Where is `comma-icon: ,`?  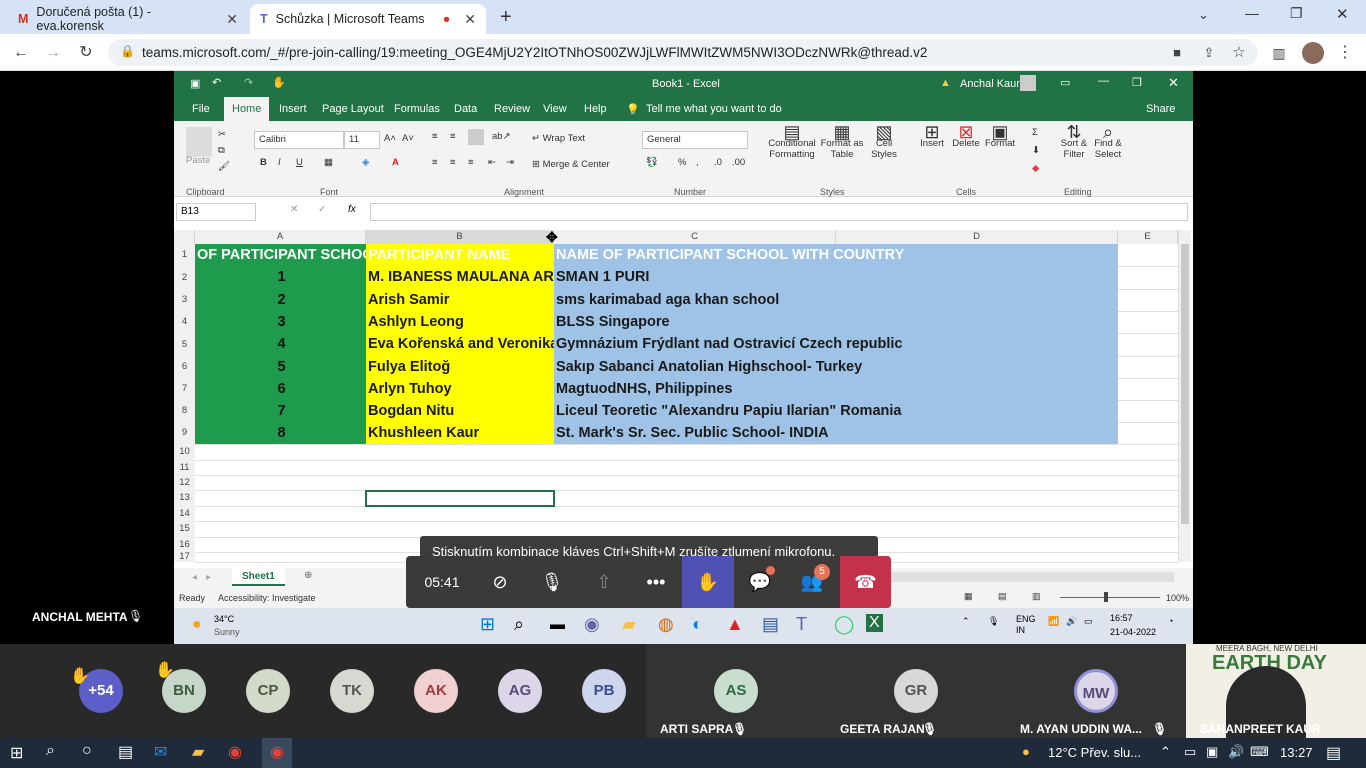
comma-icon: , is located at coordinates (697, 162).